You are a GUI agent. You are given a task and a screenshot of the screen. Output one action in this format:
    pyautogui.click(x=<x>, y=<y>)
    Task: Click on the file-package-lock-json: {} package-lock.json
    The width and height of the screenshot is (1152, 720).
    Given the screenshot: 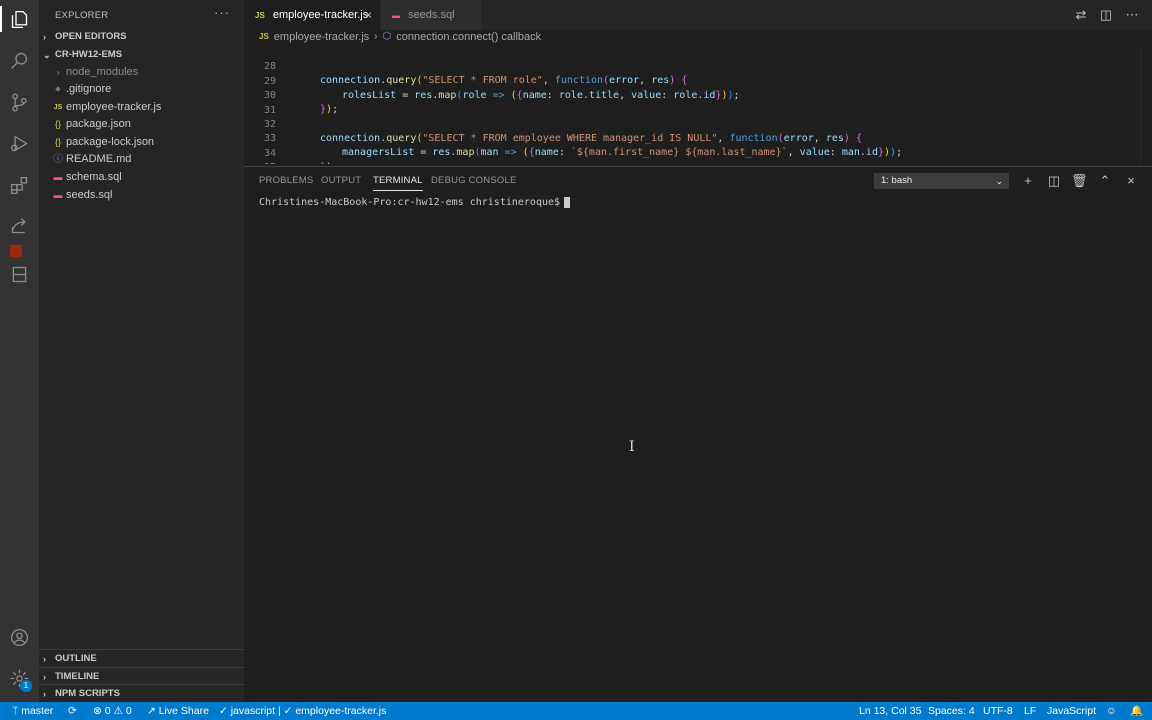 What is the action you would take?
    pyautogui.click(x=141, y=142)
    